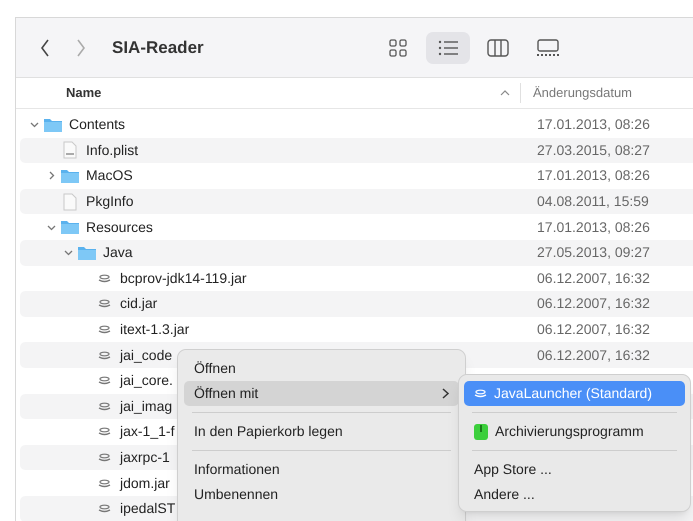 The width and height of the screenshot is (693, 521). What do you see at coordinates (593, 252) in the screenshot?
I see `modified-date: 27.05.2013, 09:27` at bounding box center [593, 252].